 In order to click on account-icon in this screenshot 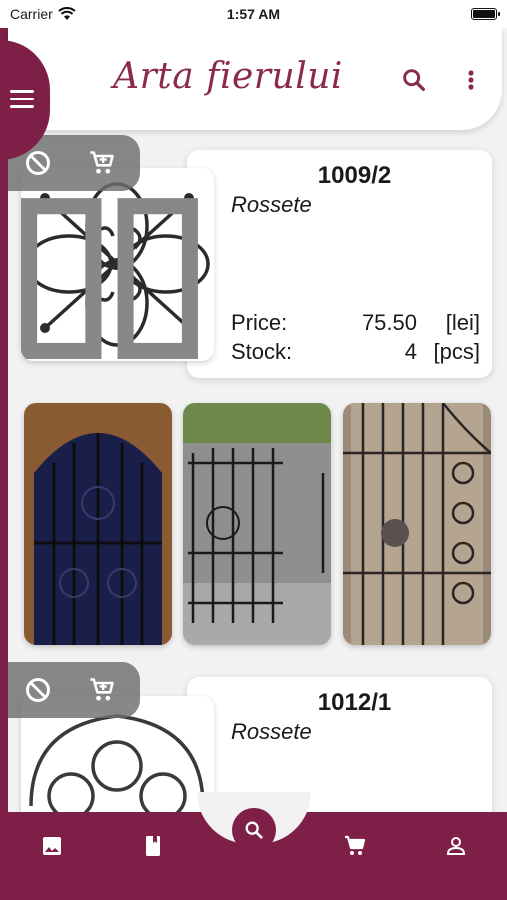, I will do `click(456, 846)`.